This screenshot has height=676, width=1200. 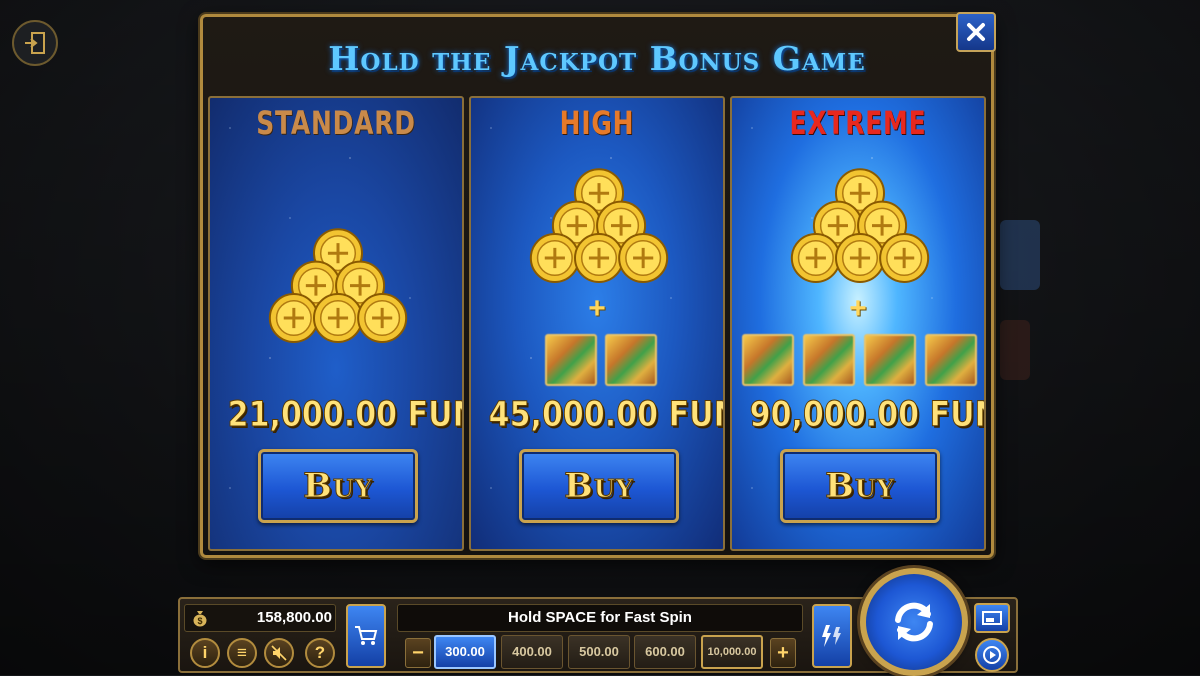 I want to click on lightning-icon, so click(x=831, y=636).